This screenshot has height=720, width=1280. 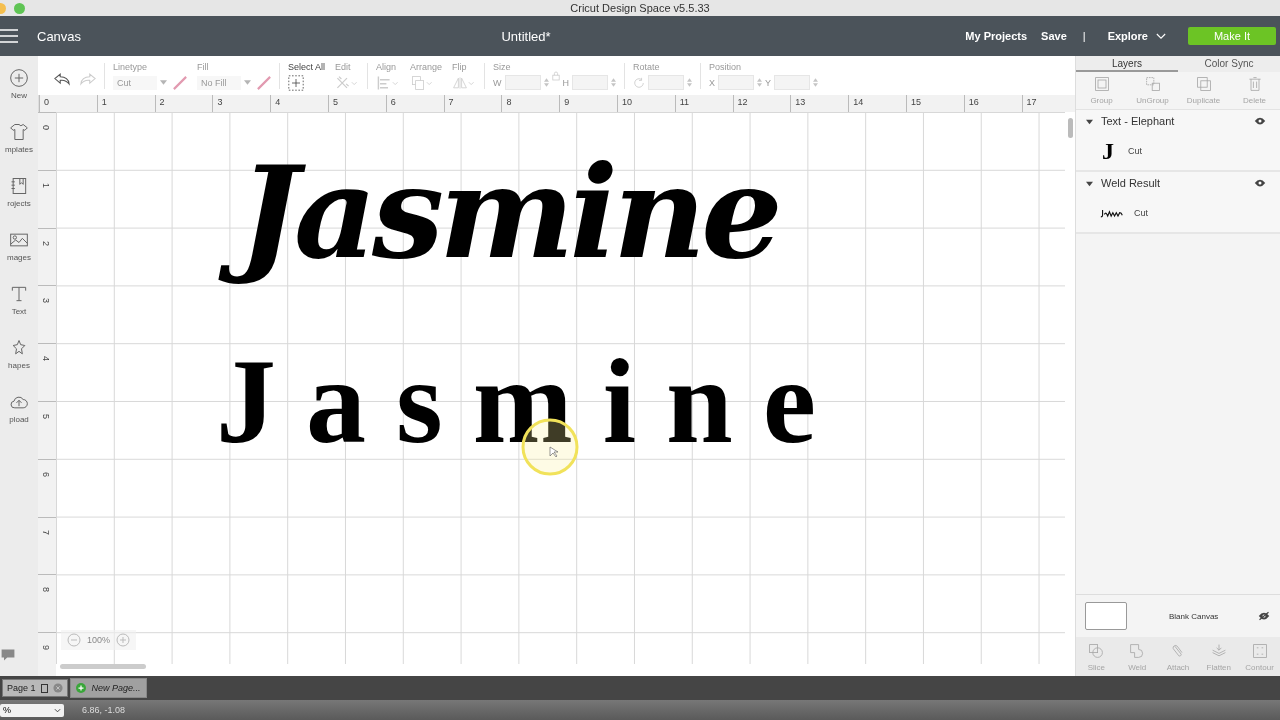 I want to click on toolbar-label: Arrange, so click(x=426, y=66).